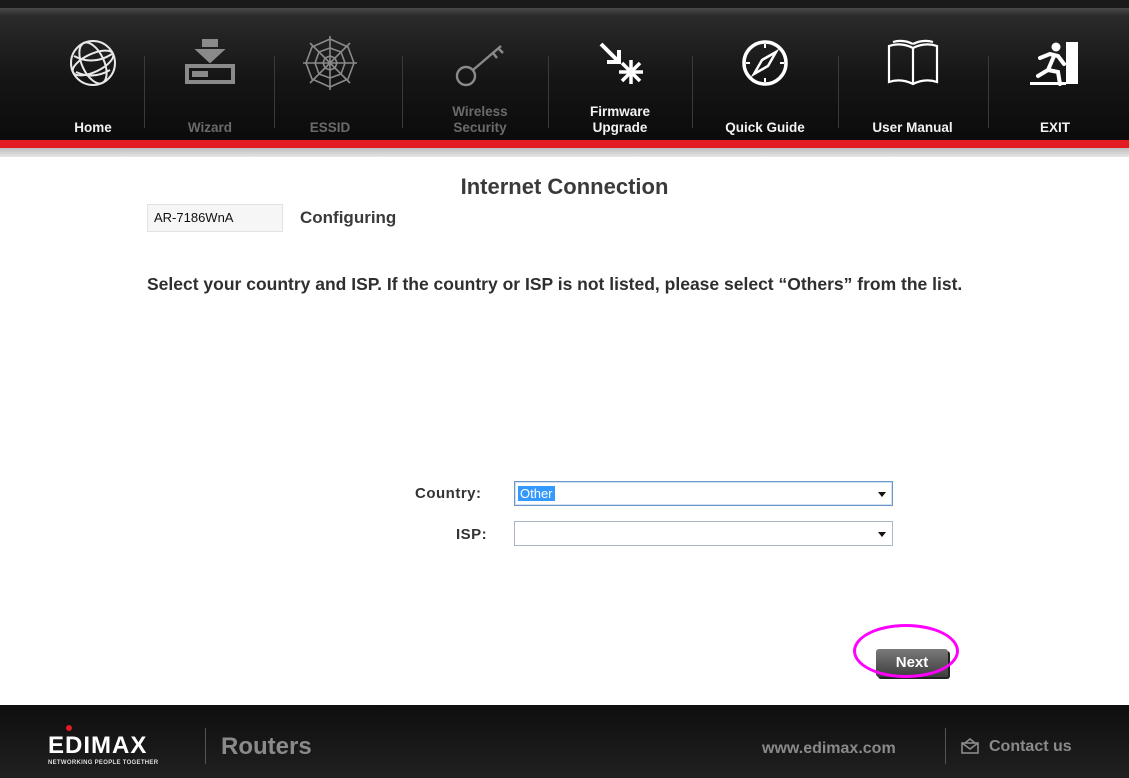 The image size is (1129, 778). What do you see at coordinates (69, 728) in the screenshot?
I see `logo-dot` at bounding box center [69, 728].